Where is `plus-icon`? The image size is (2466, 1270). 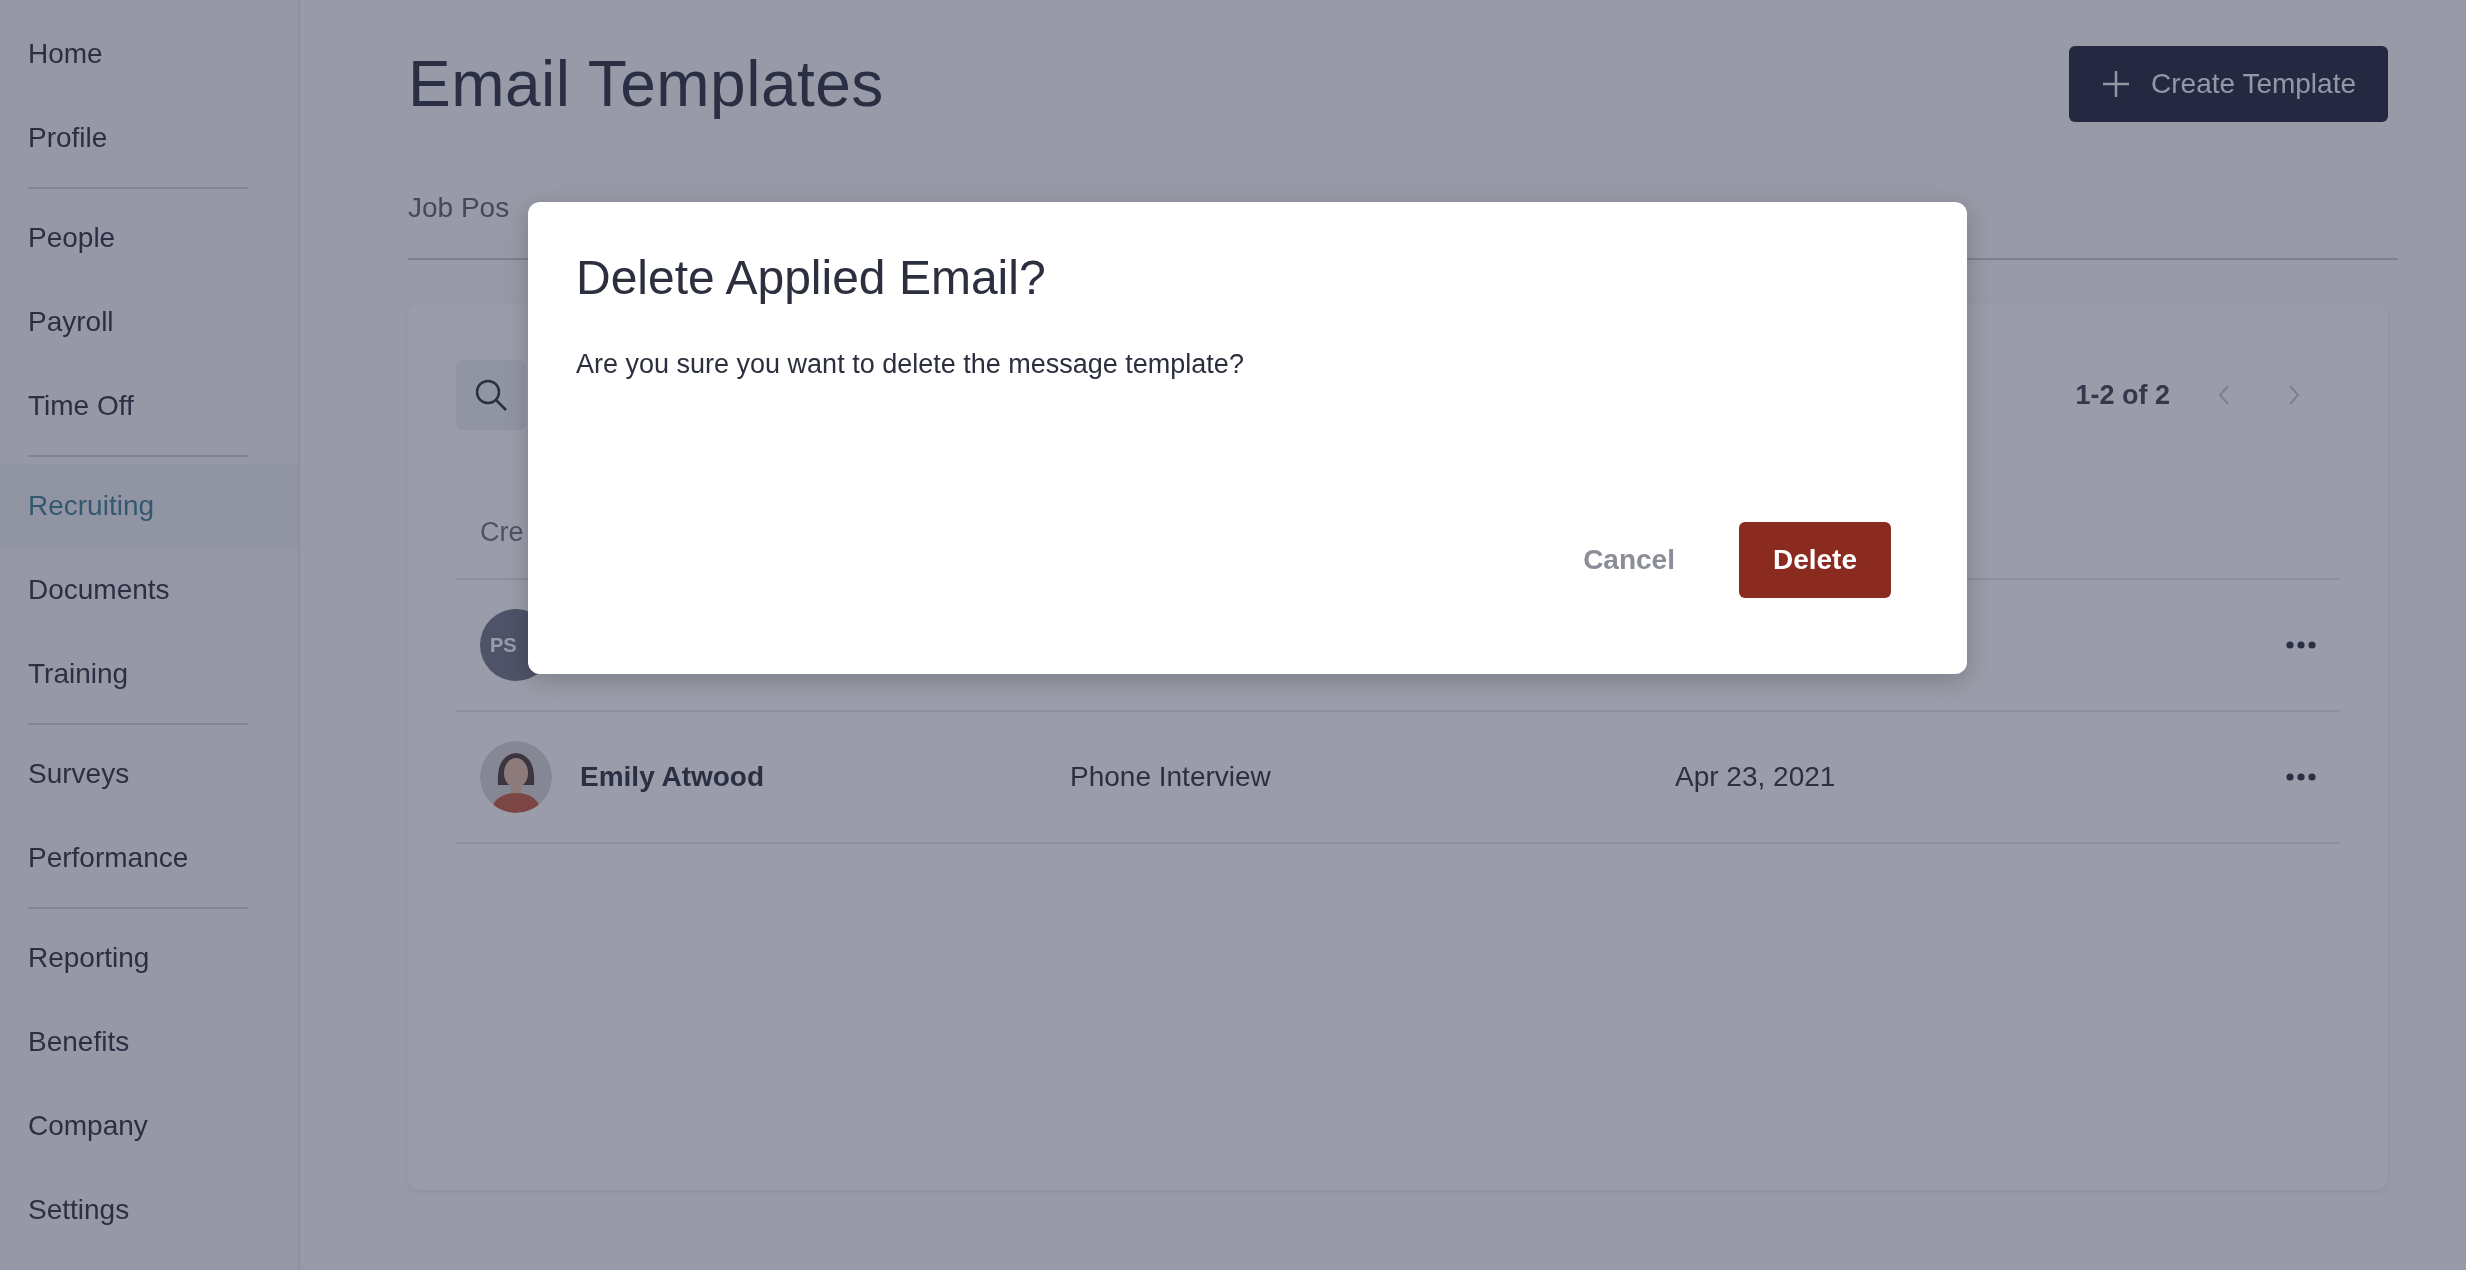 plus-icon is located at coordinates (2116, 84).